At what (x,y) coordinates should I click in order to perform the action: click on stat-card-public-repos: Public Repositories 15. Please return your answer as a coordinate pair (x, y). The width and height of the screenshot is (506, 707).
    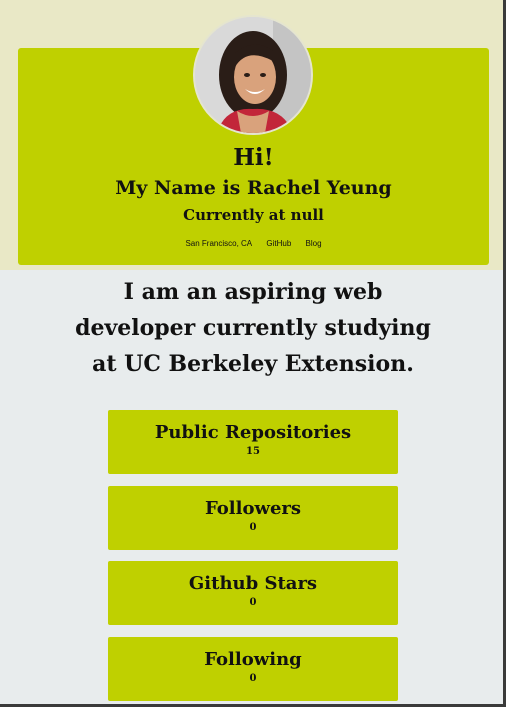
    Looking at the image, I should click on (253, 442).